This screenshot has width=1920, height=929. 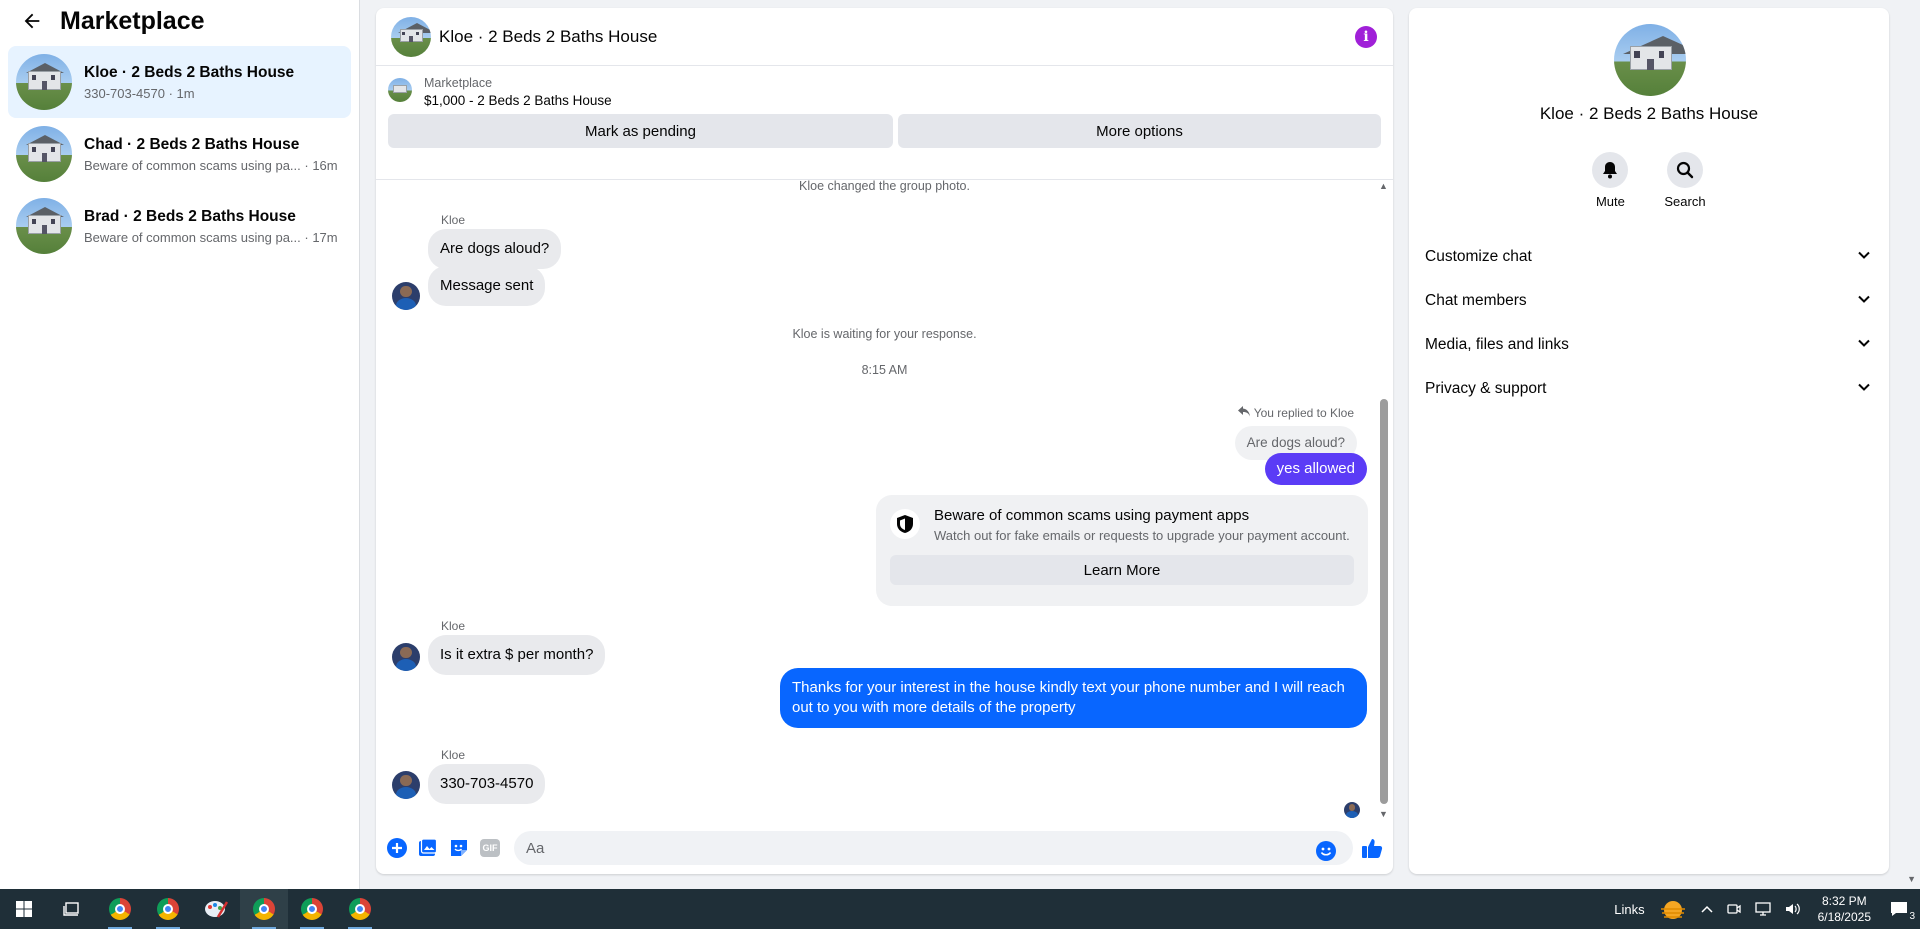 What do you see at coordinates (458, 83) in the screenshot?
I see `listing-source: Marketplace` at bounding box center [458, 83].